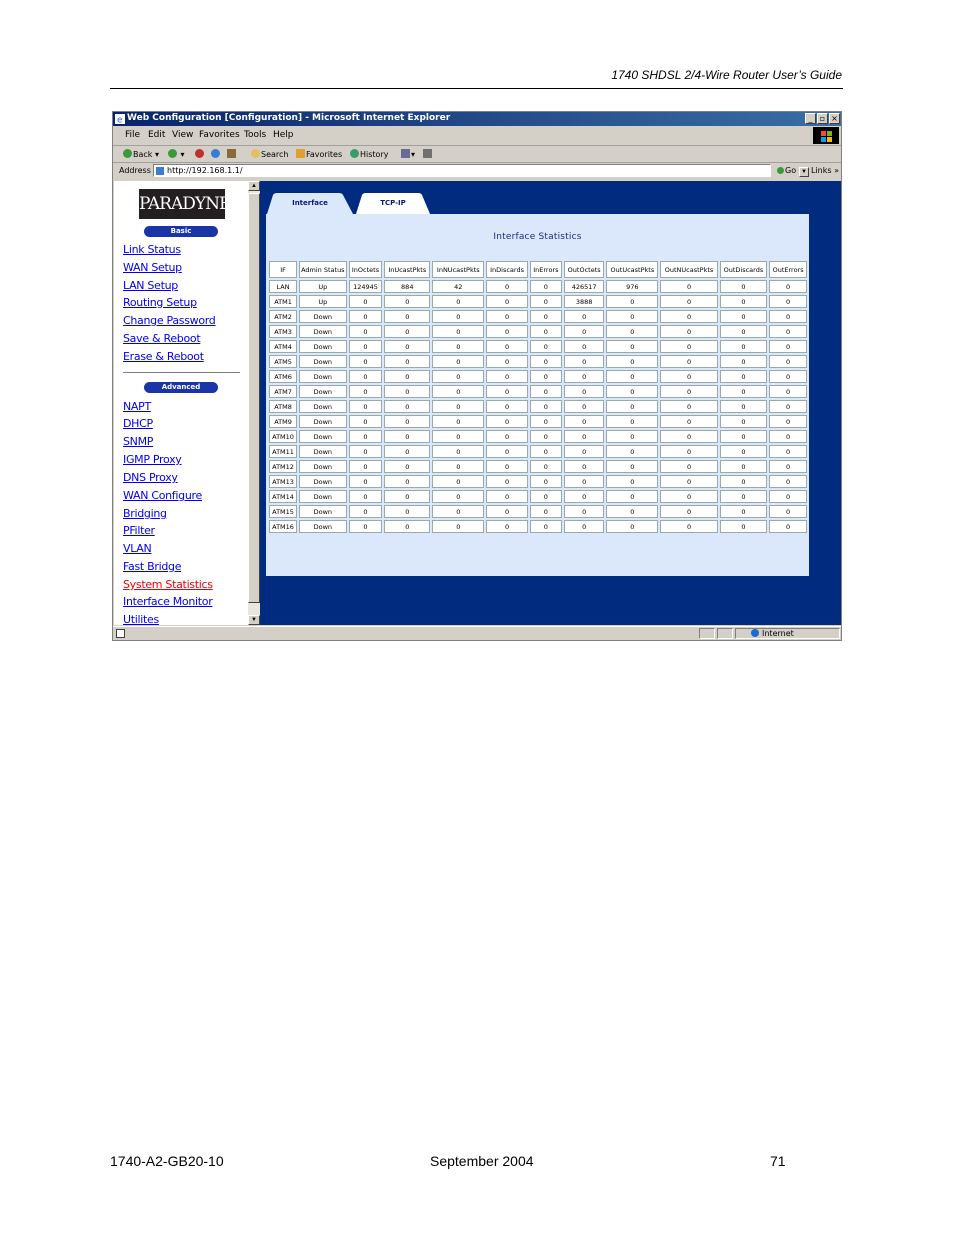 This screenshot has height=1235, width=954. Describe the element at coordinates (169, 320) in the screenshot. I see `nav-change-password: Change Password` at that location.